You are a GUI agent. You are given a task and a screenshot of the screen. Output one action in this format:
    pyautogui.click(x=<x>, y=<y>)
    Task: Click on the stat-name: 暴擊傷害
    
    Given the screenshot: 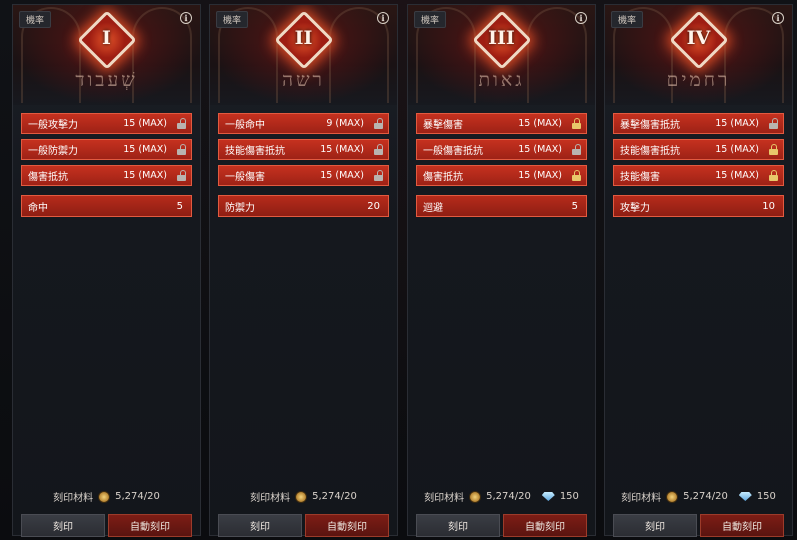 What is the action you would take?
    pyautogui.click(x=443, y=125)
    